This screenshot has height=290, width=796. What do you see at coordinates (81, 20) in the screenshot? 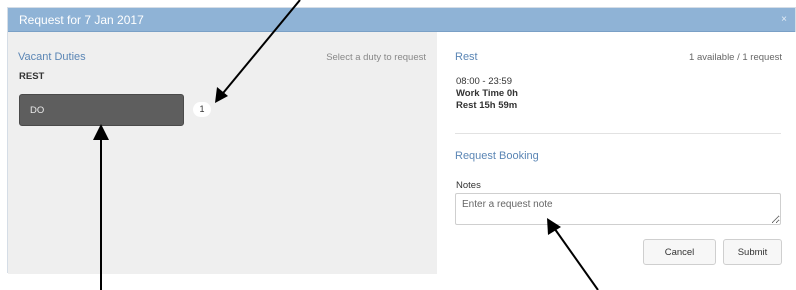
I see `modal-title: Request for 7 Jan 2017` at bounding box center [81, 20].